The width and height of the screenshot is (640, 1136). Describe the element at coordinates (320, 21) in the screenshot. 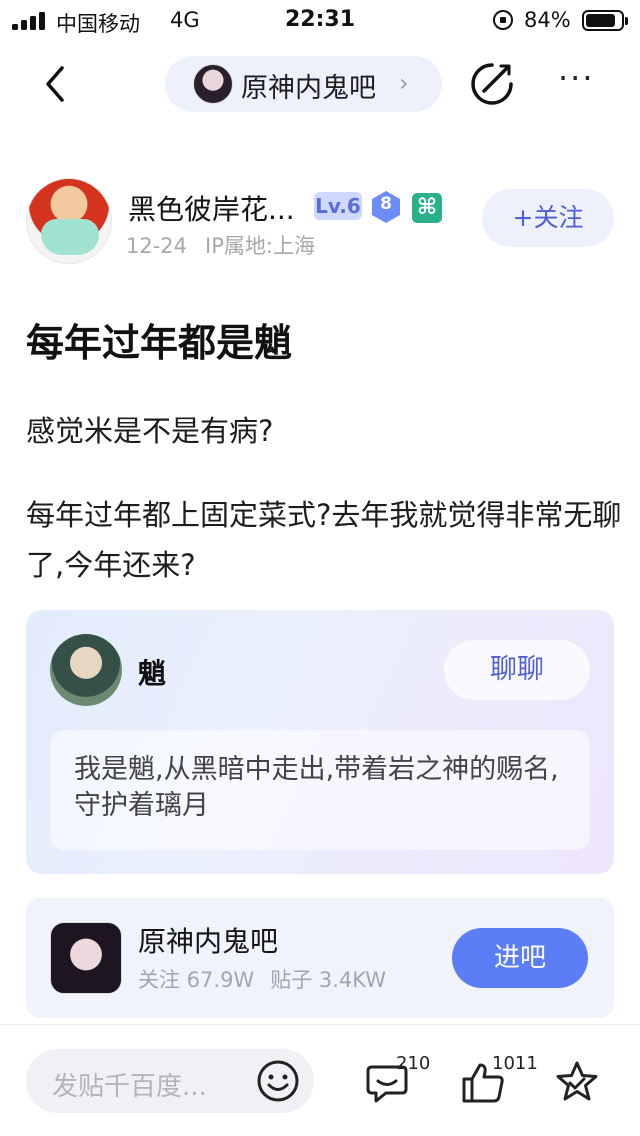

I see `status-bar: 中国移动 4G 22:31 84%` at that location.